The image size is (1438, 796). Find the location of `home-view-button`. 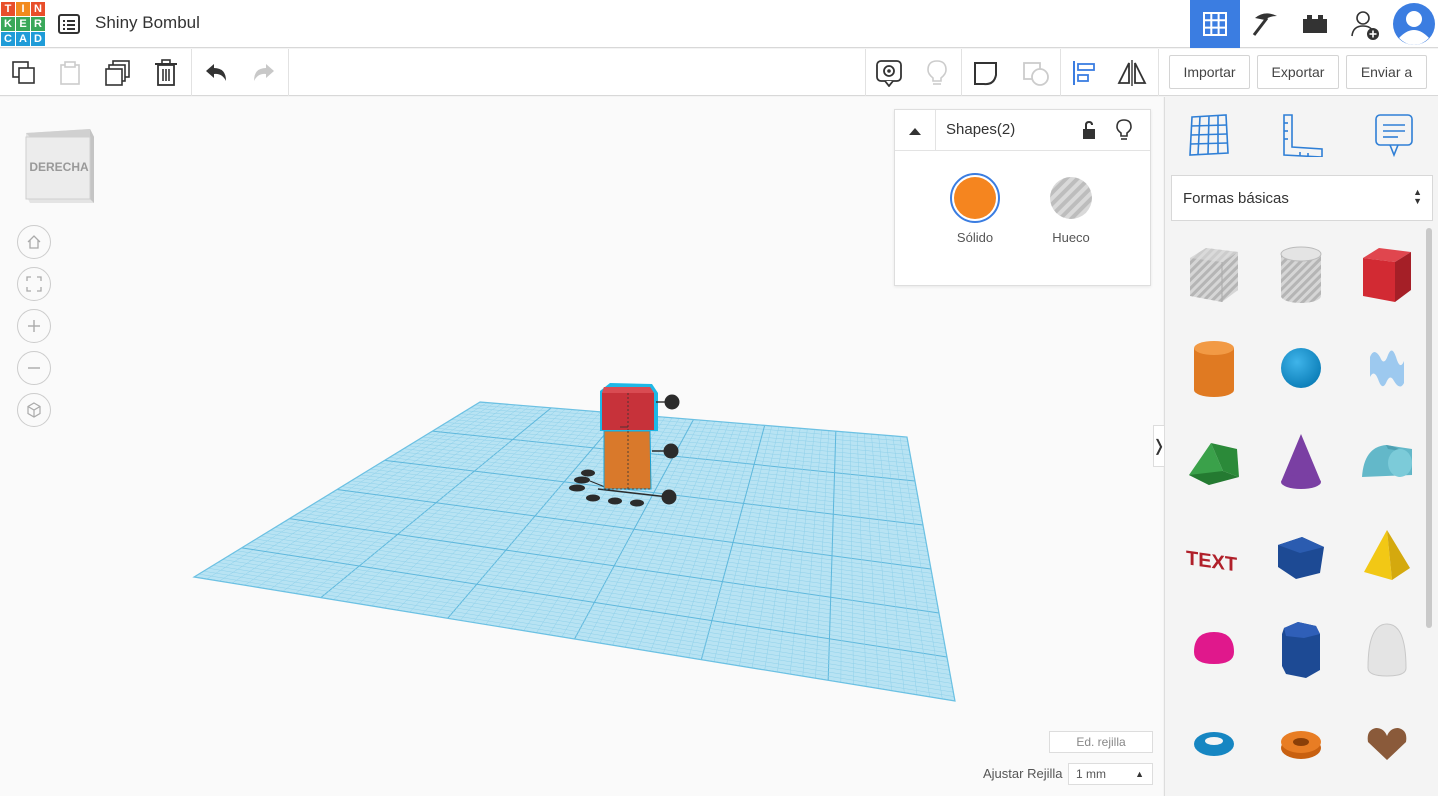

home-view-button is located at coordinates (34, 242).